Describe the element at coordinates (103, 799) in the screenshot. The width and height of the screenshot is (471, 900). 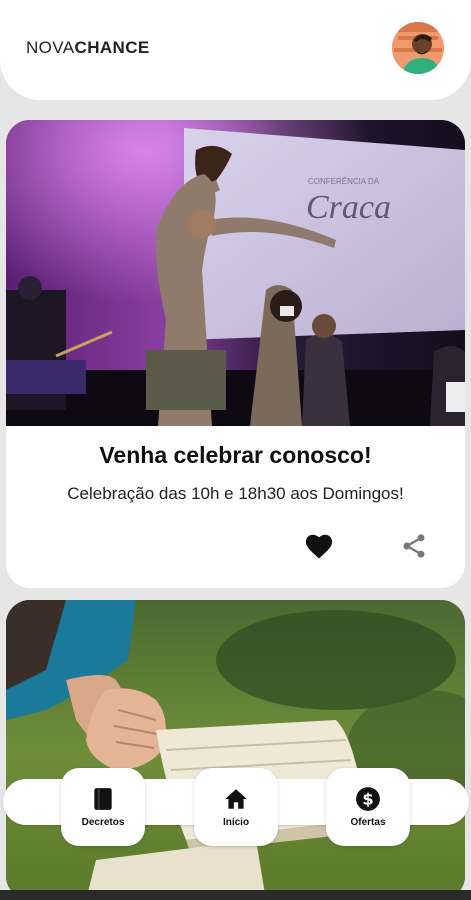
I see `book-icon` at that location.